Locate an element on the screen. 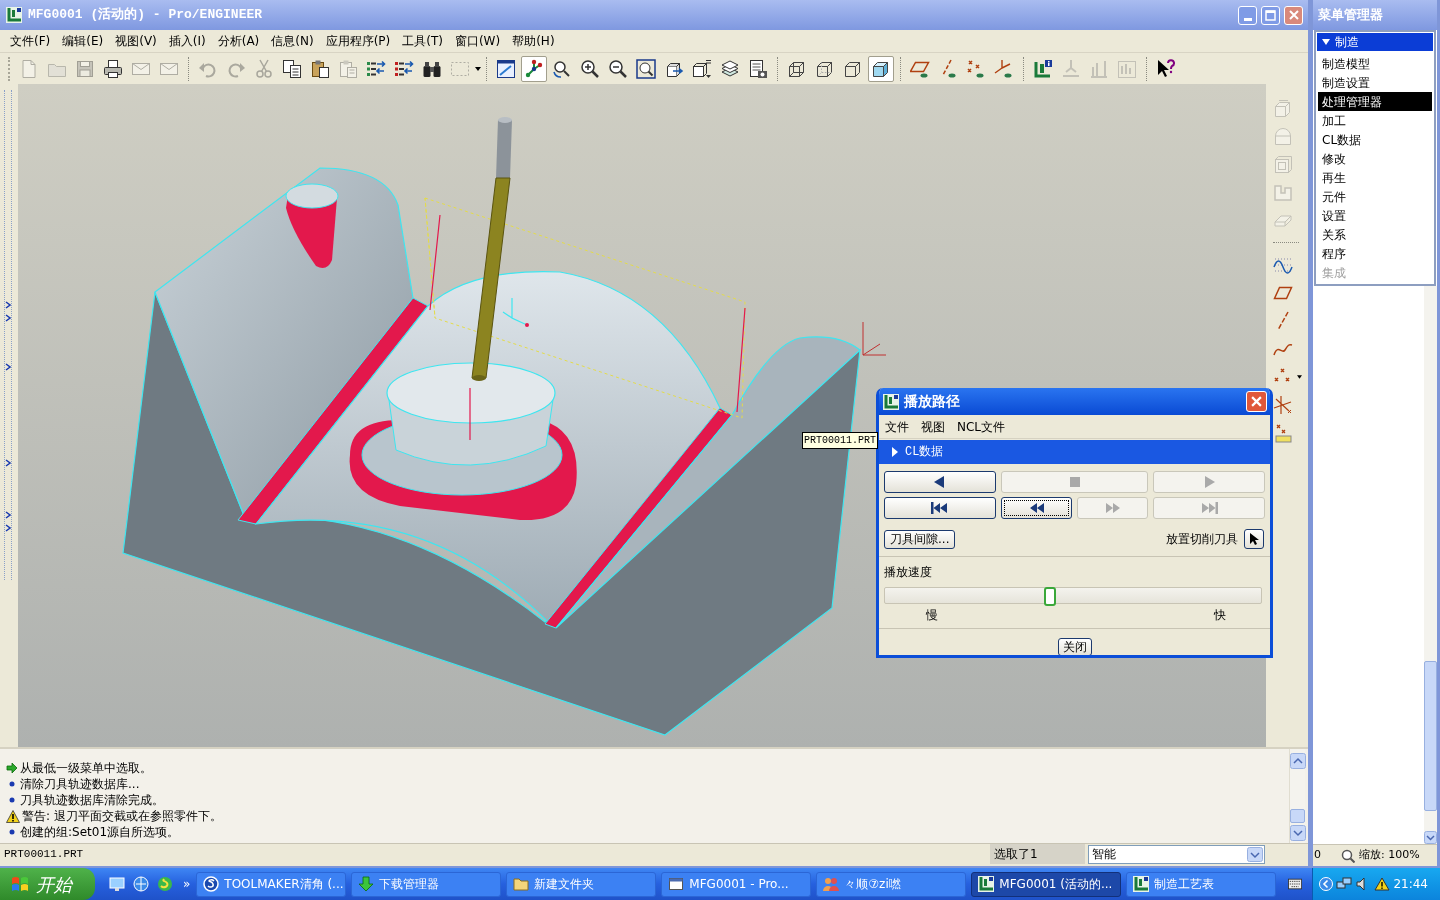 This screenshot has width=1440, height=900. printer-icon is located at coordinates (113, 68).